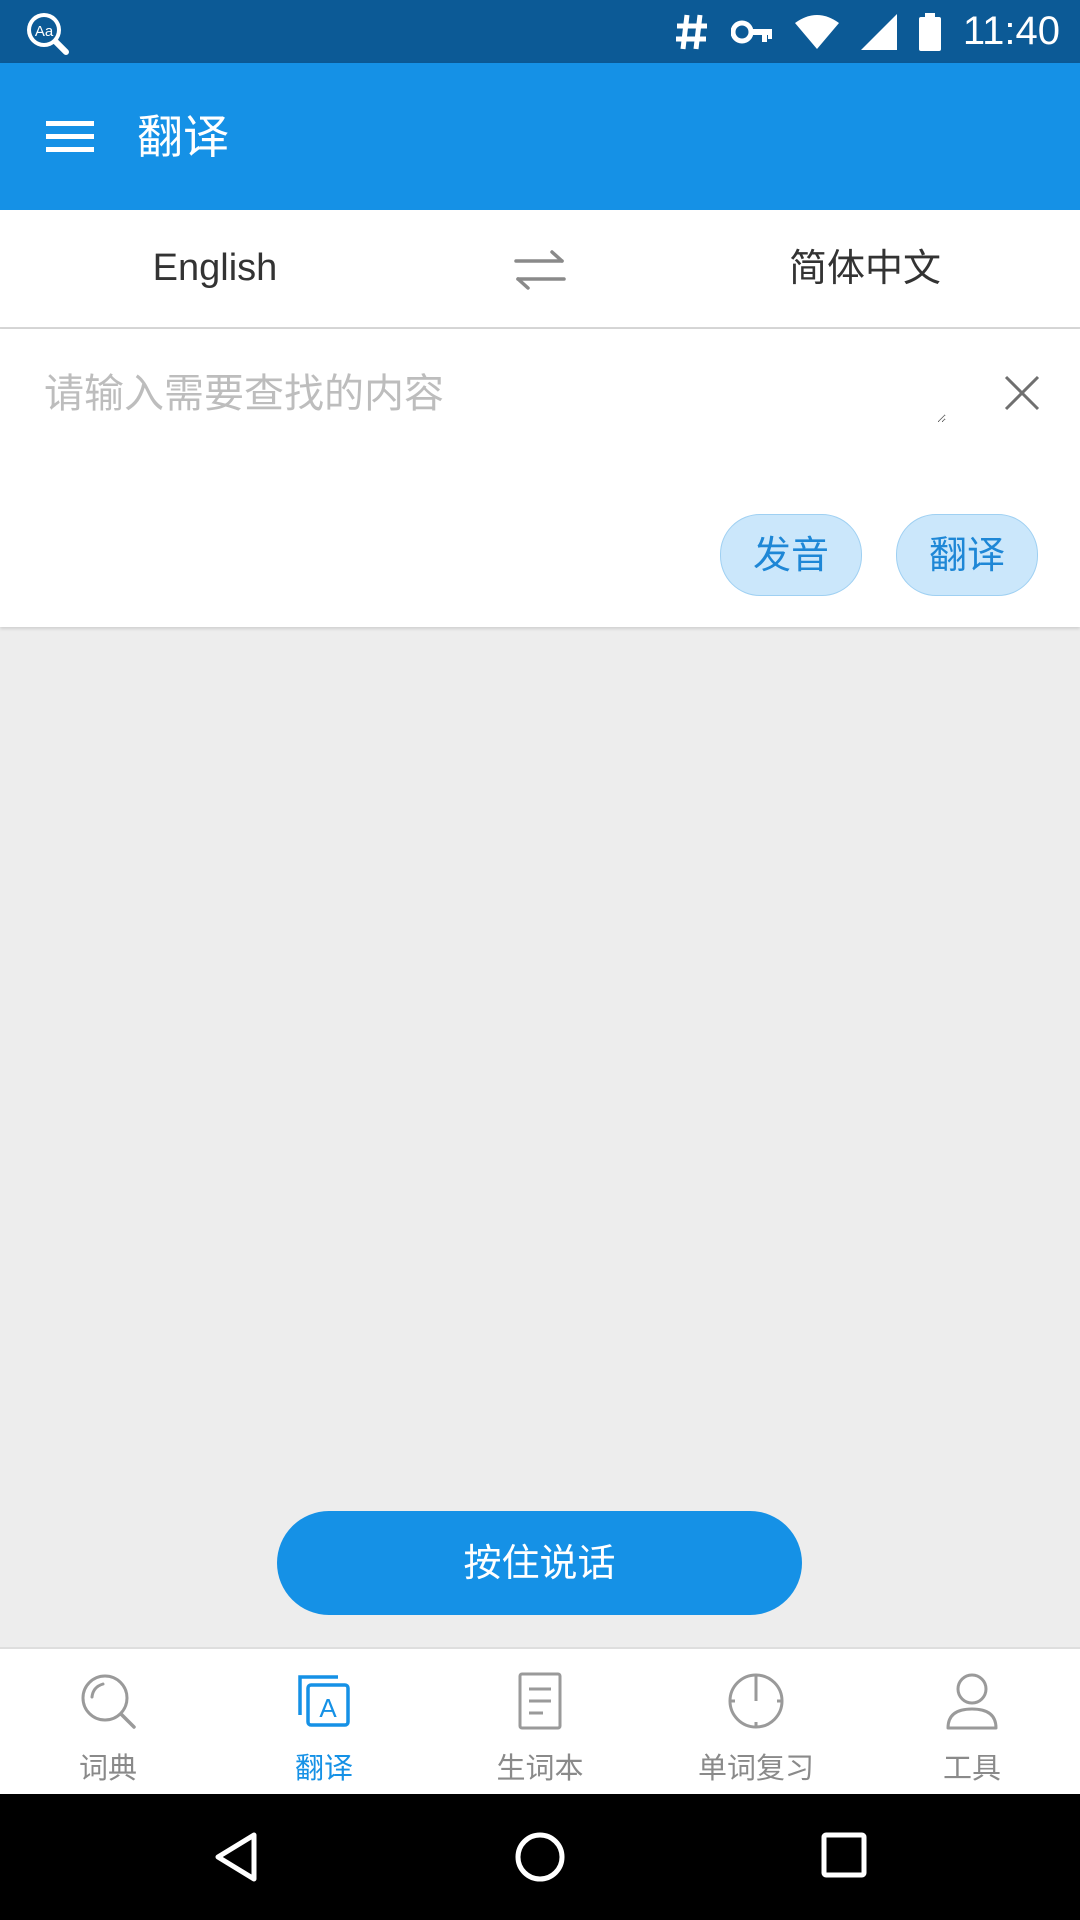 The image size is (1080, 1920). I want to click on tab-label: 词典, so click(107, 1768).